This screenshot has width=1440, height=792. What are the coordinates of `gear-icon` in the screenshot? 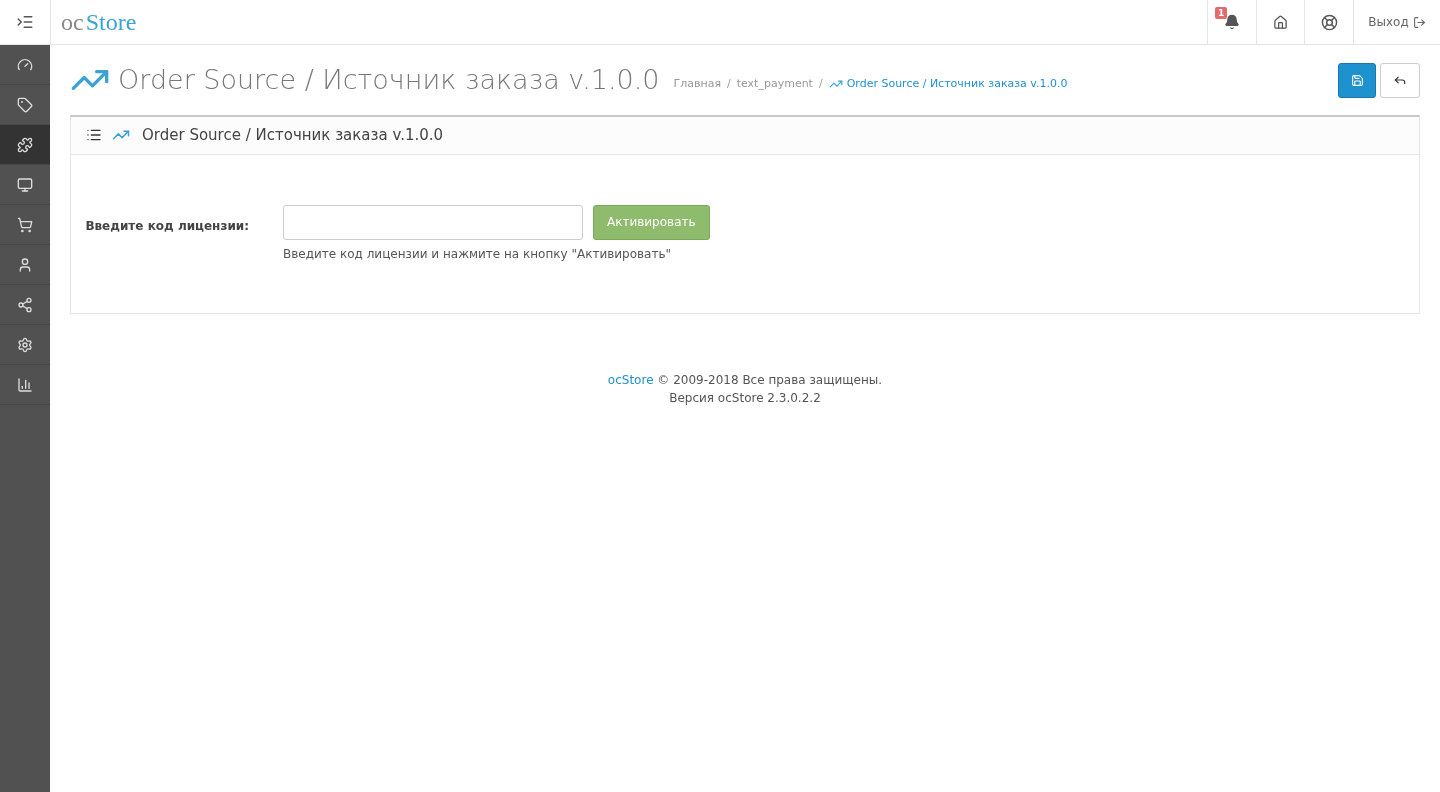 It's located at (25, 344).